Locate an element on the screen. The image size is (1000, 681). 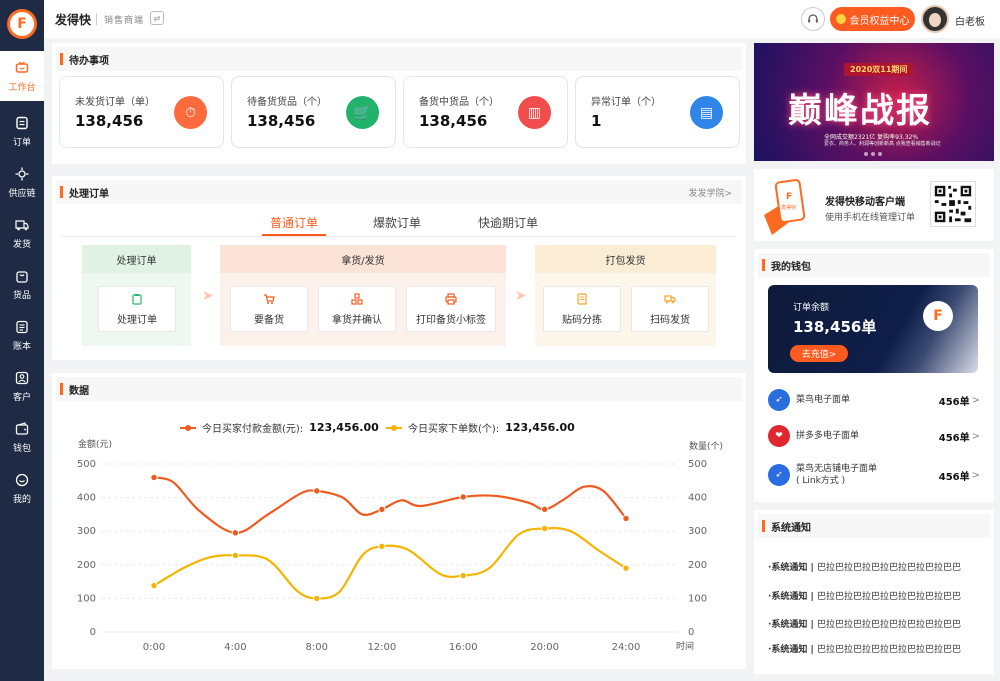
balance-label: 订单余额 is located at coordinates (811, 308).